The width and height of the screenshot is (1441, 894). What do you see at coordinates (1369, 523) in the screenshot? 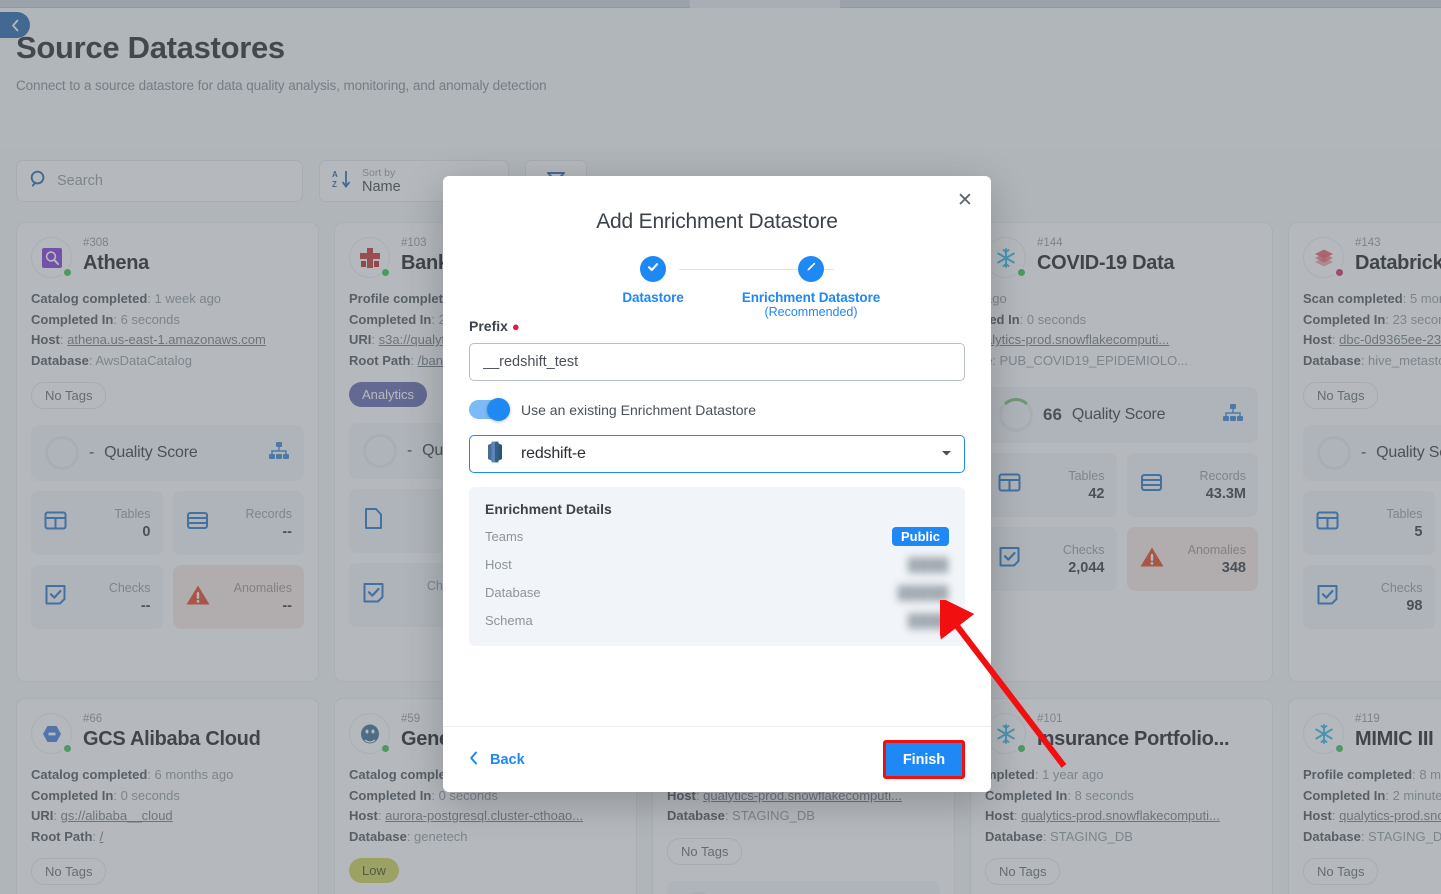
I see `stat-tile: Tables 5` at bounding box center [1369, 523].